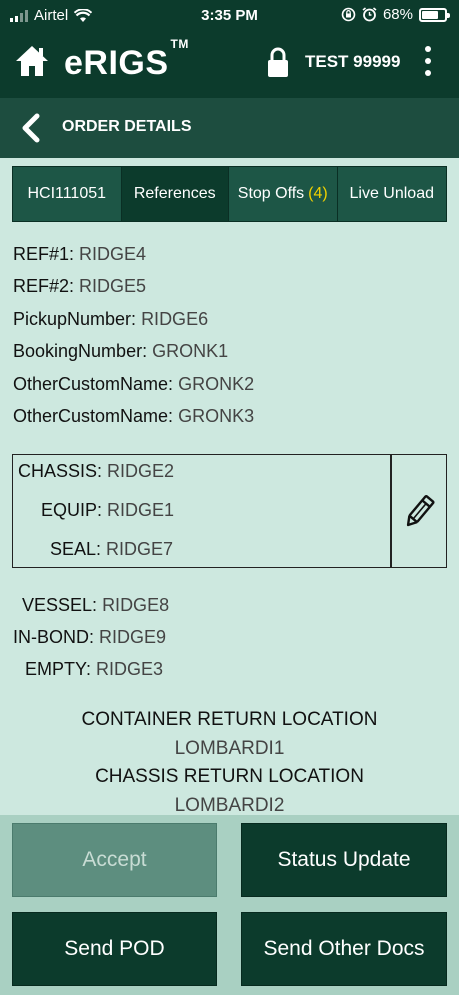 Image resolution: width=459 pixels, height=995 pixels. I want to click on app-bar: eRIGSTM TEST 99999, so click(229, 65).